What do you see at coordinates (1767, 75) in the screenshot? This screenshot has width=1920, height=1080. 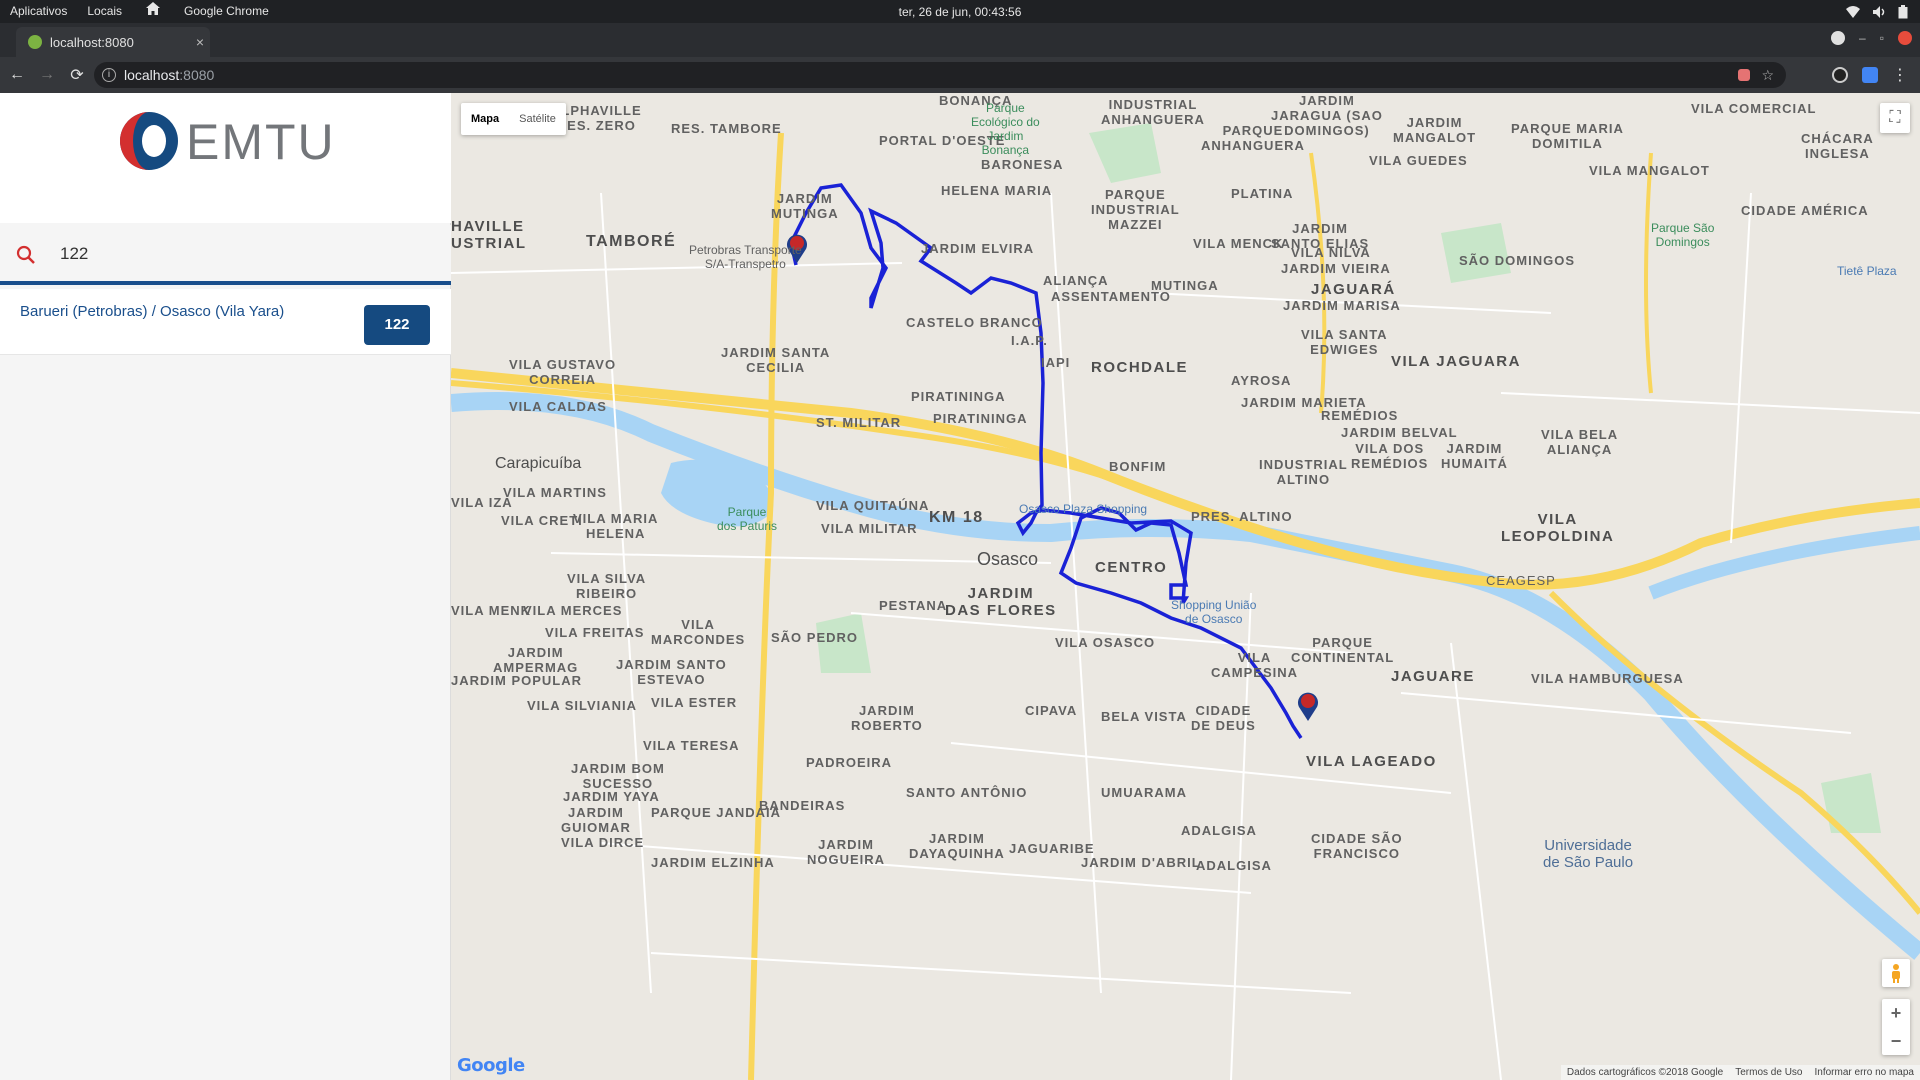 I see `bookmark-star-icon: ☆` at bounding box center [1767, 75].